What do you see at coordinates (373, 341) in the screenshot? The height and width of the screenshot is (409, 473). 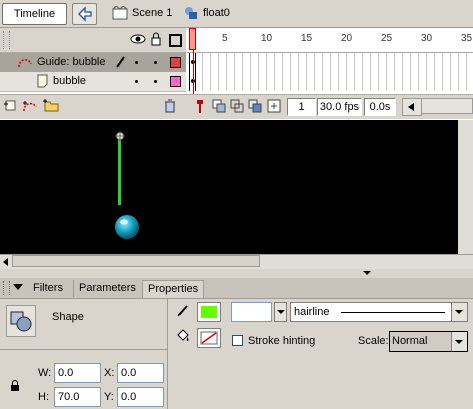 I see `scale-label: Scale:` at bounding box center [373, 341].